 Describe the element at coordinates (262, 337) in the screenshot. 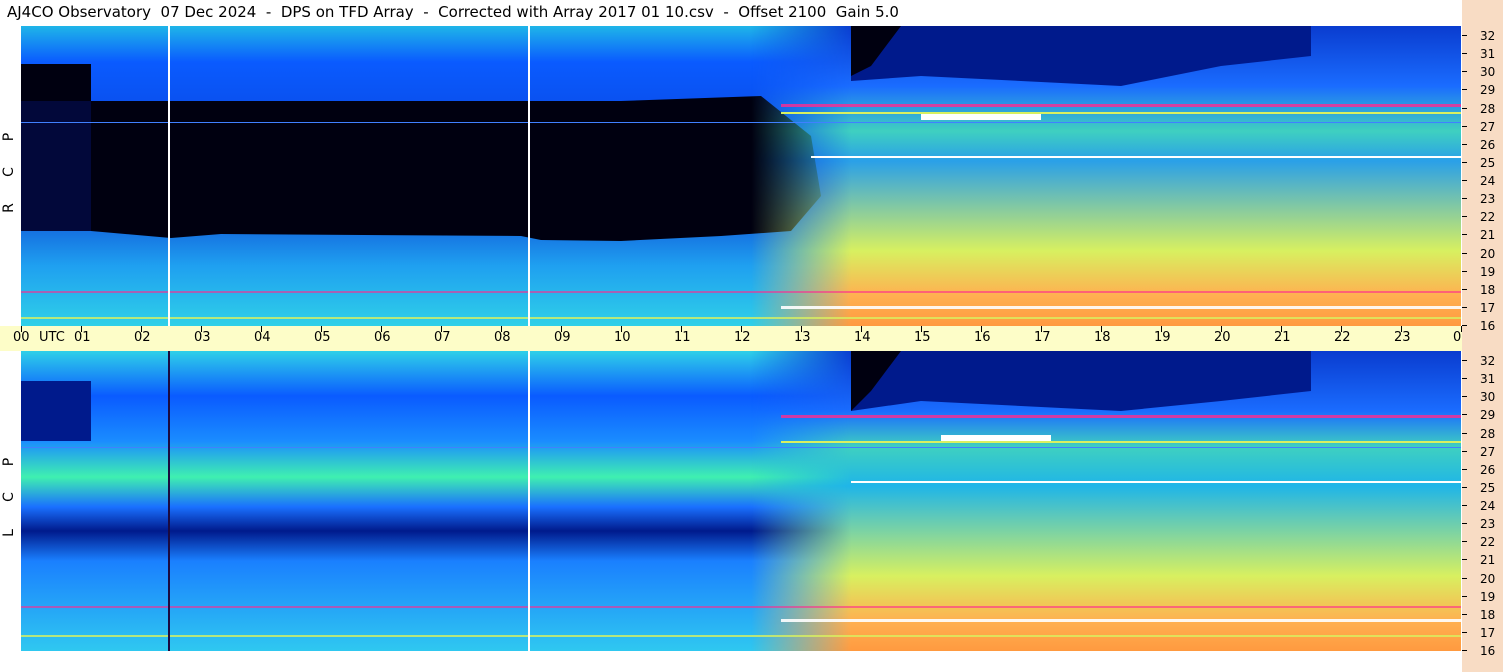

I see `time-tick-label: 04` at that location.